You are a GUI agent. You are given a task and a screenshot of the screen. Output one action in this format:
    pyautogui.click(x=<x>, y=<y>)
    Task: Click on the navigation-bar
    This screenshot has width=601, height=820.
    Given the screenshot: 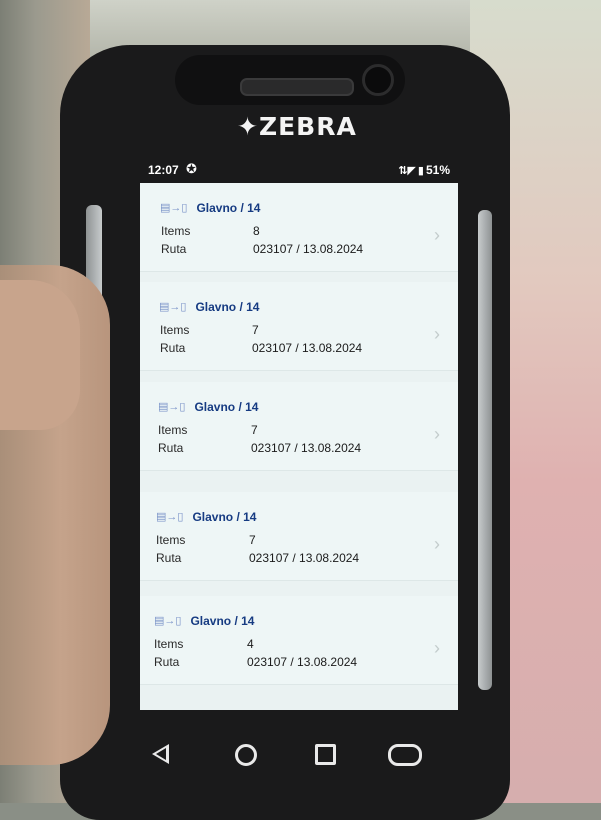 What is the action you would take?
    pyautogui.click(x=299, y=758)
    